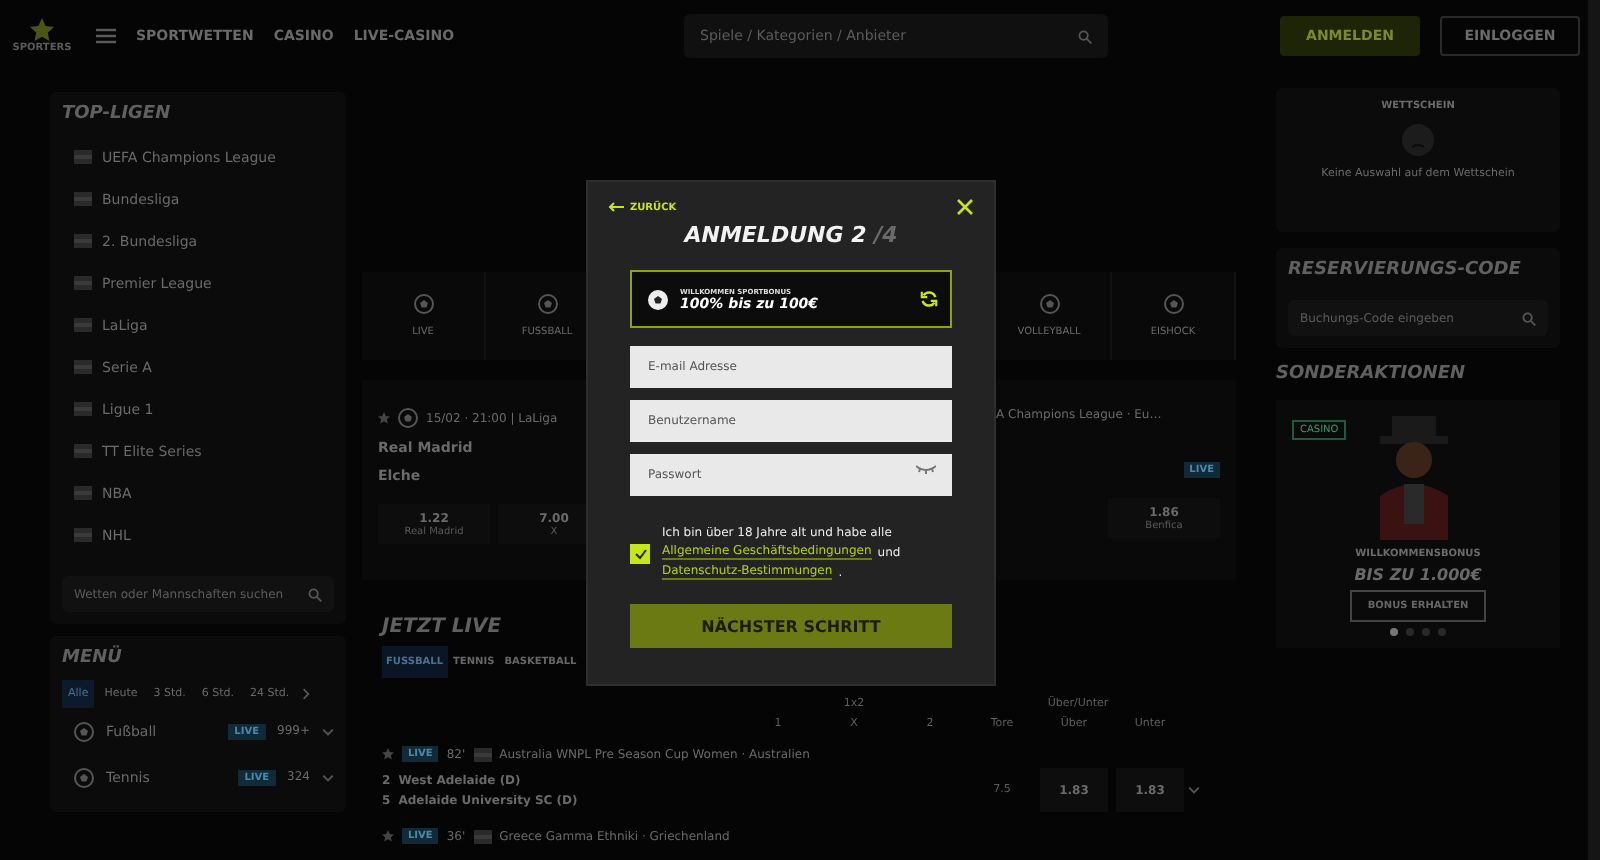 This screenshot has height=860, width=1600. Describe the element at coordinates (929, 299) in the screenshot. I see `refresh-icon` at that location.